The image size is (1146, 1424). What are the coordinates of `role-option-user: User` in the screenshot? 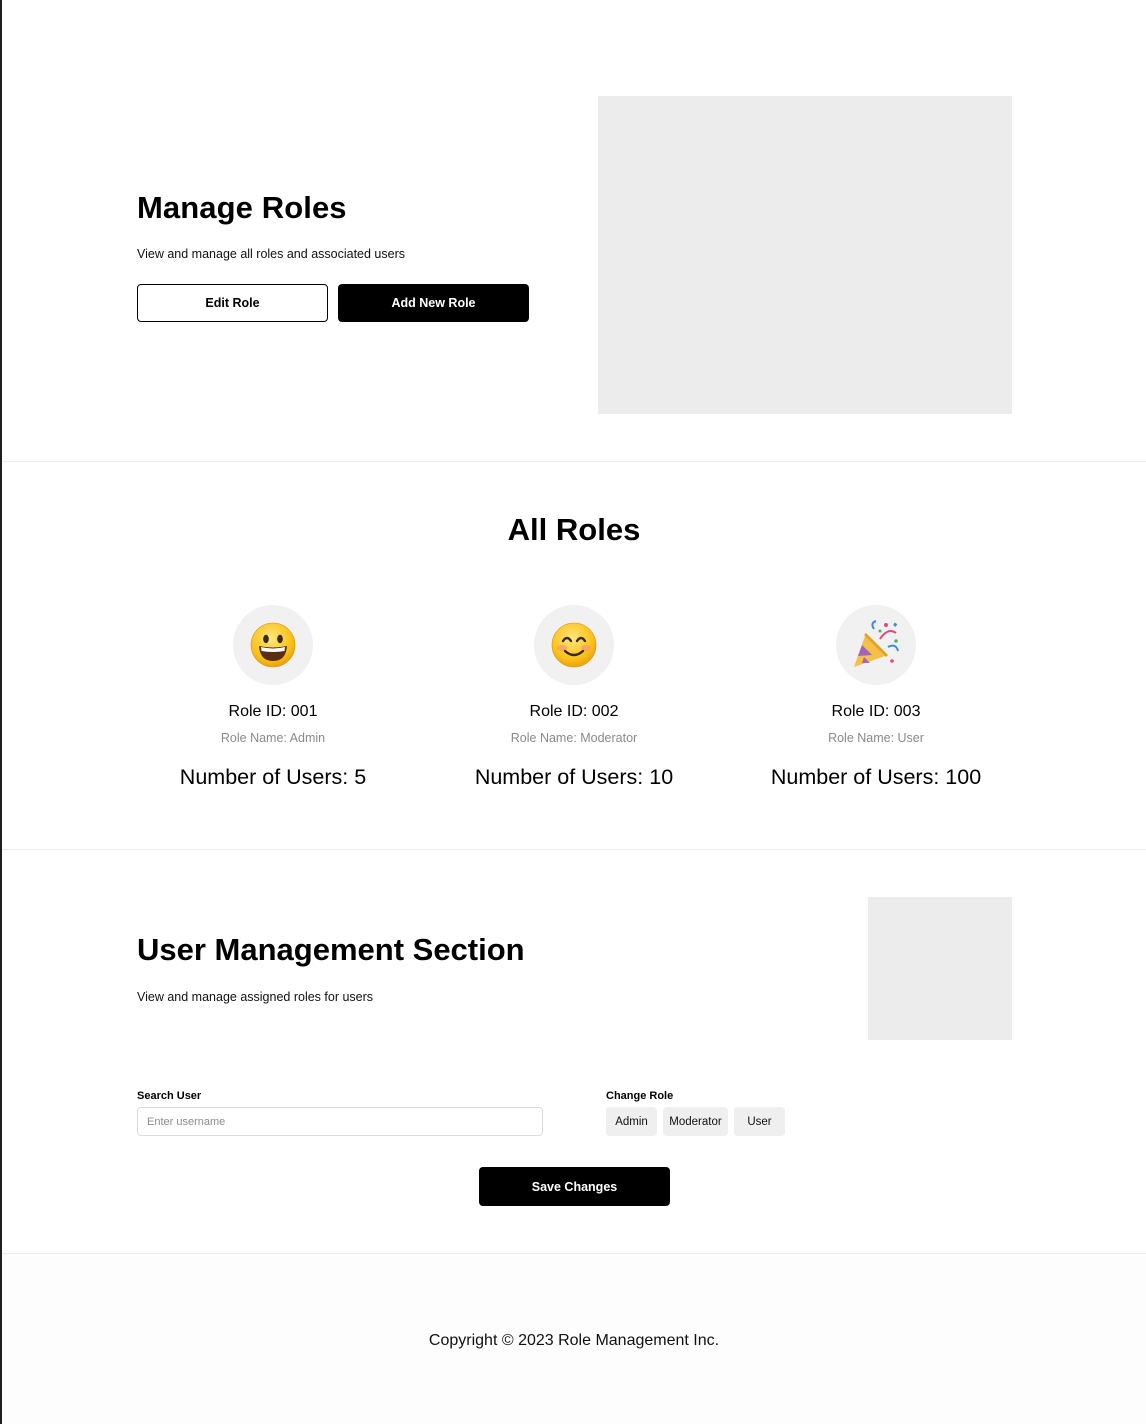 It's located at (759, 1121).